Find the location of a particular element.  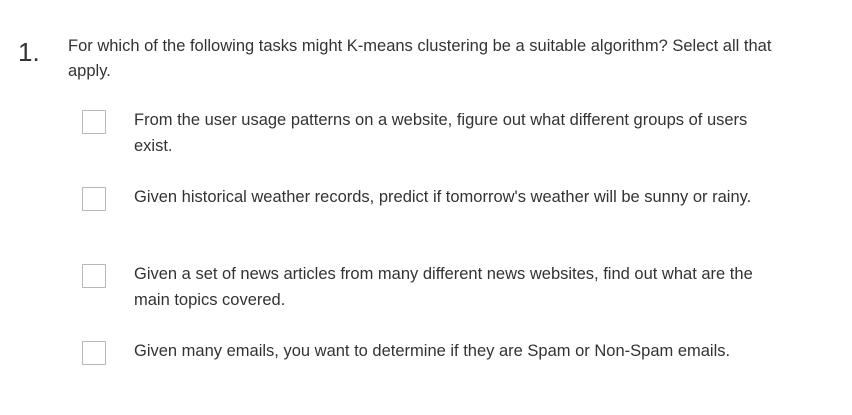

question-number: 1. is located at coordinates (29, 52).